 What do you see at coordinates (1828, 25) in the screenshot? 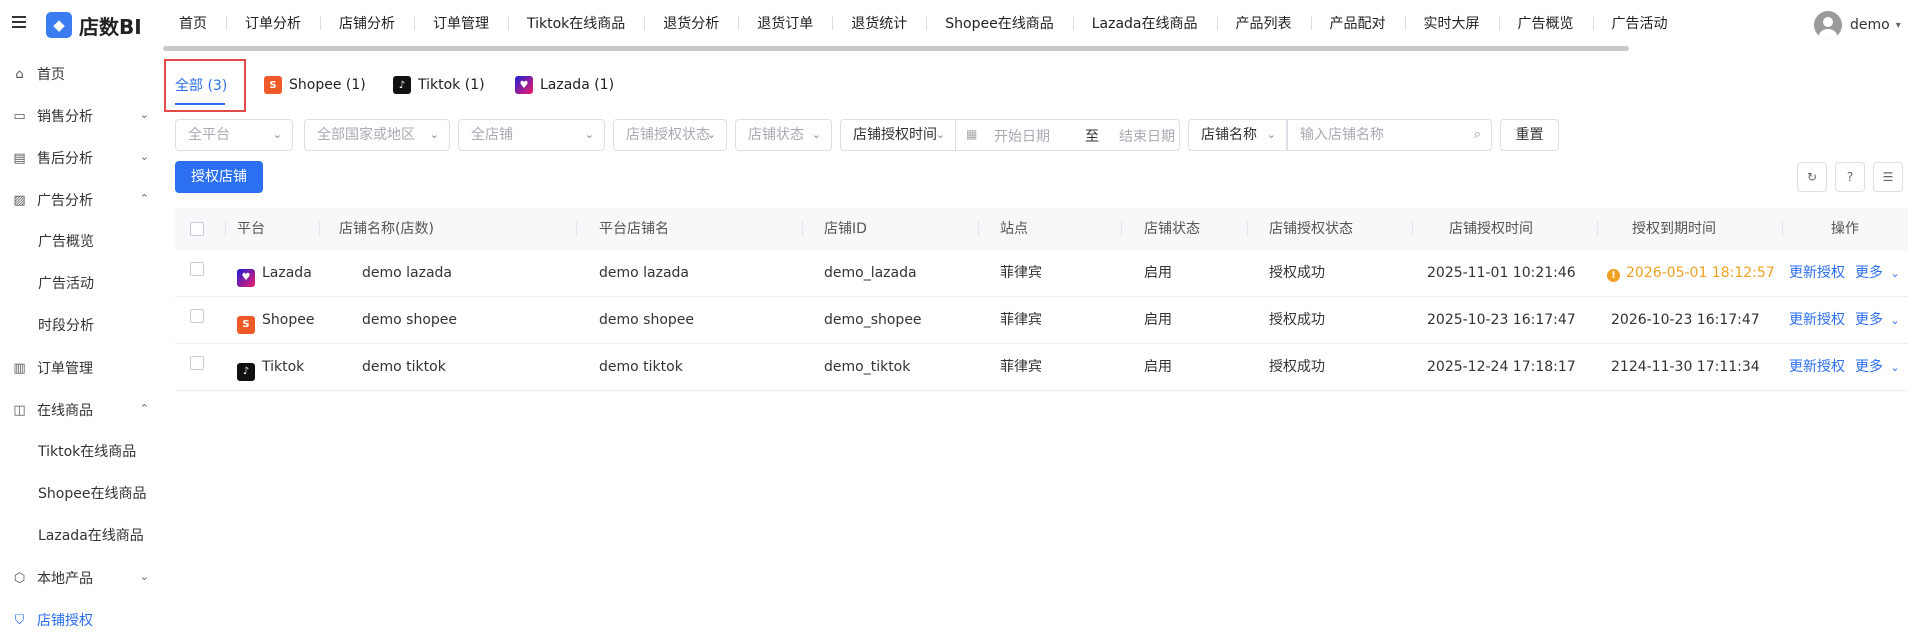
I see `avatar` at bounding box center [1828, 25].